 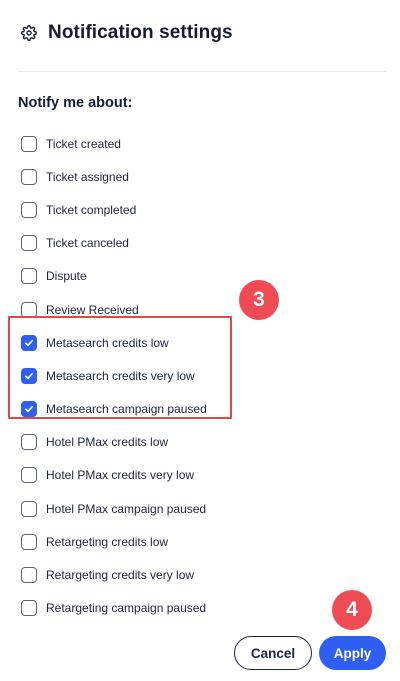 What do you see at coordinates (352, 610) in the screenshot?
I see `annotation-step-4-badge: 4` at bounding box center [352, 610].